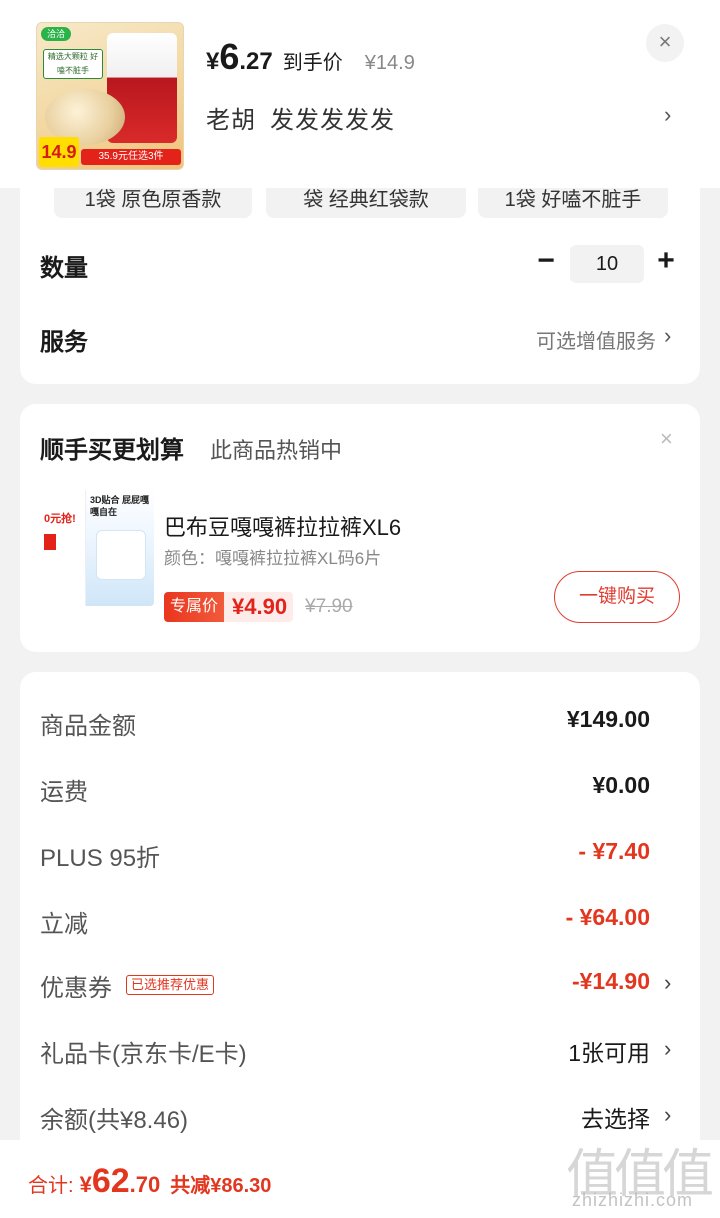 This screenshot has height=1218, width=720. I want to click on summary-label: 商品金额, so click(88, 726).